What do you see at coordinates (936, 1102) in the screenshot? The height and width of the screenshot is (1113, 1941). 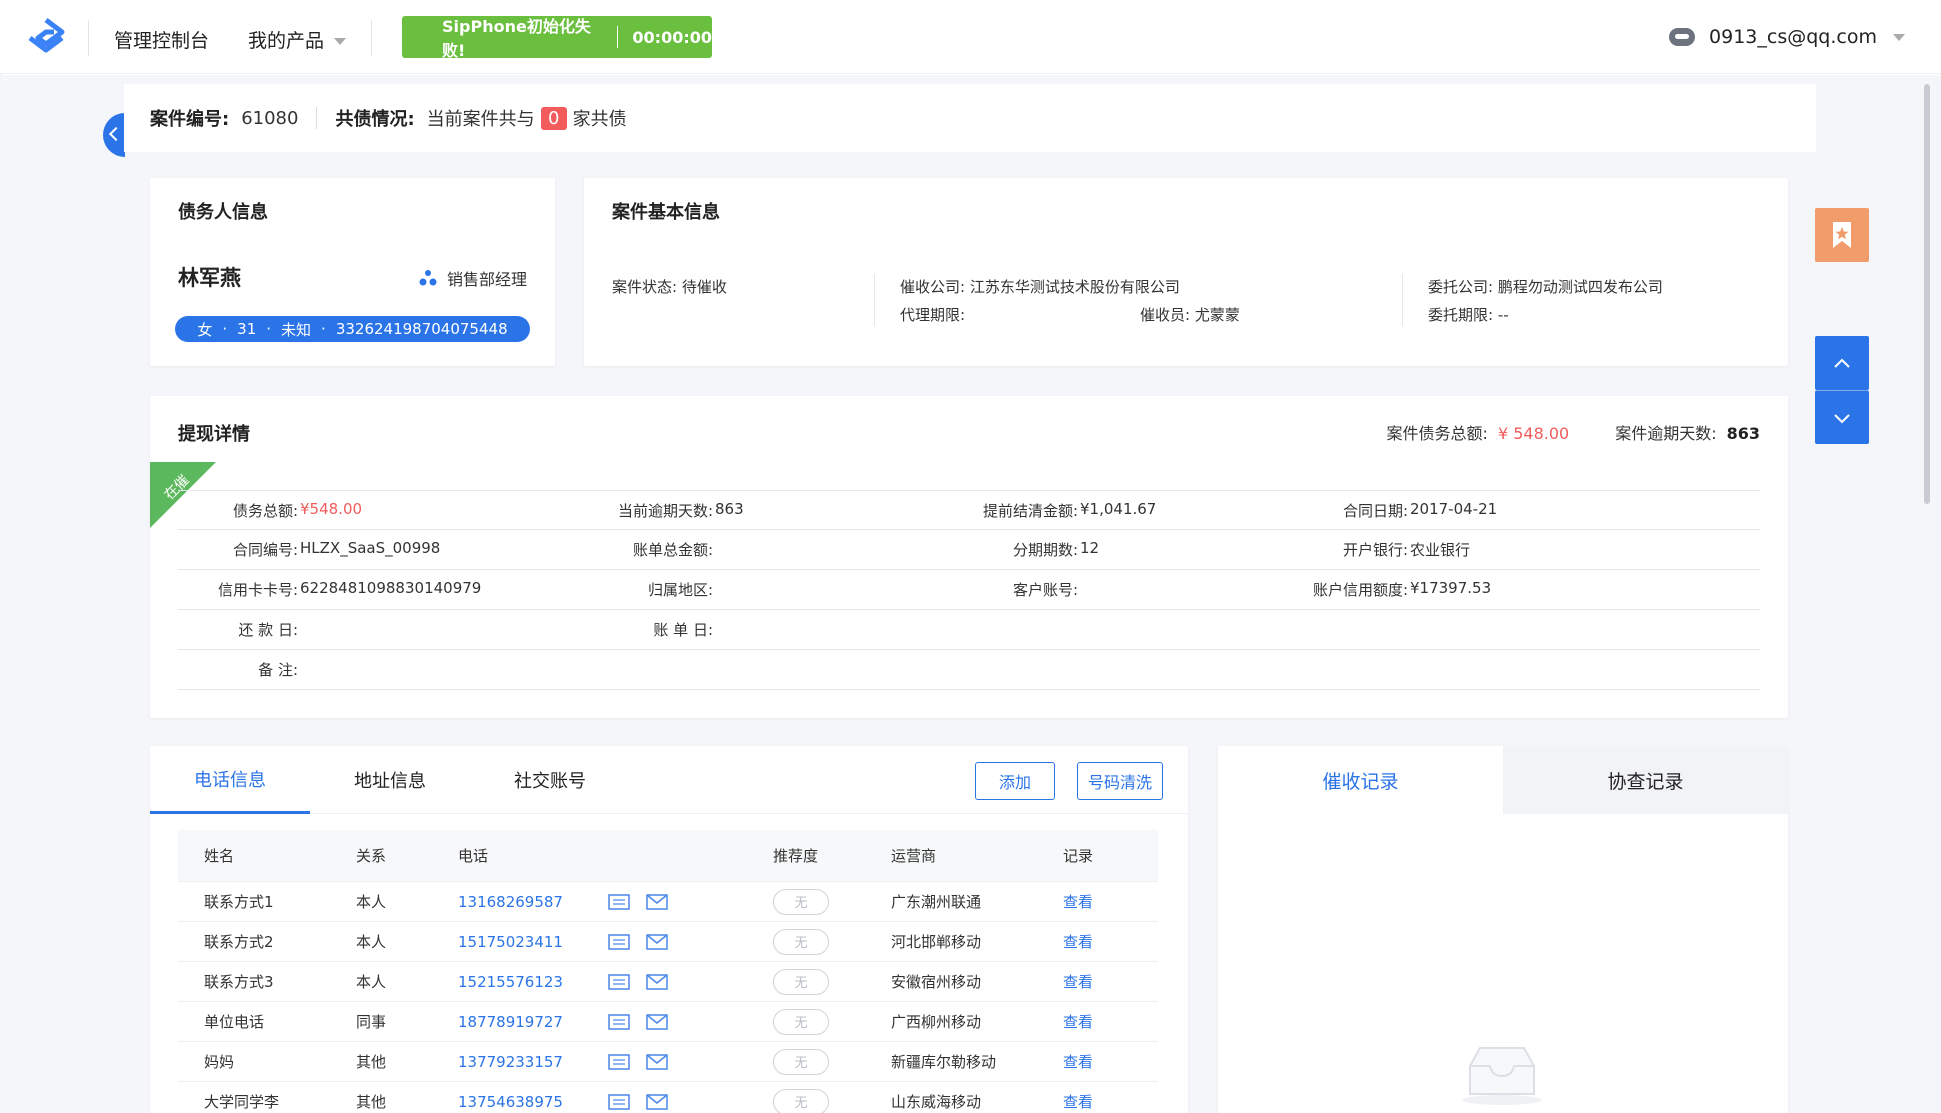 I see `contact-carrier: 山东威海移动` at bounding box center [936, 1102].